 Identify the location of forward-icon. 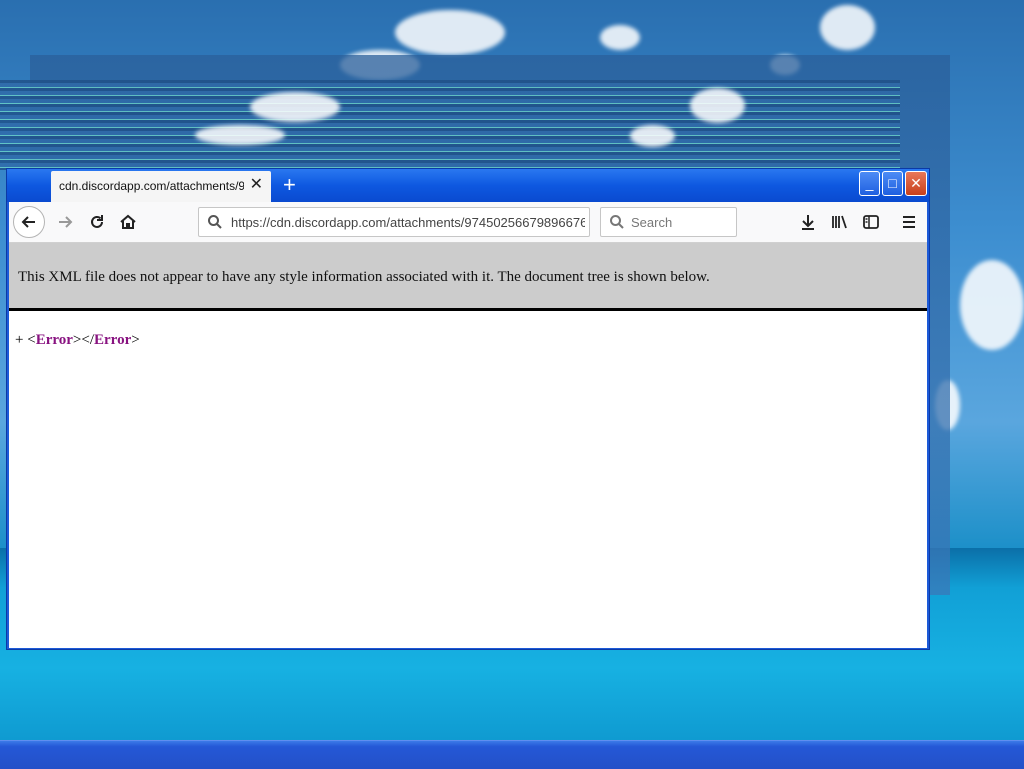
(66, 222).